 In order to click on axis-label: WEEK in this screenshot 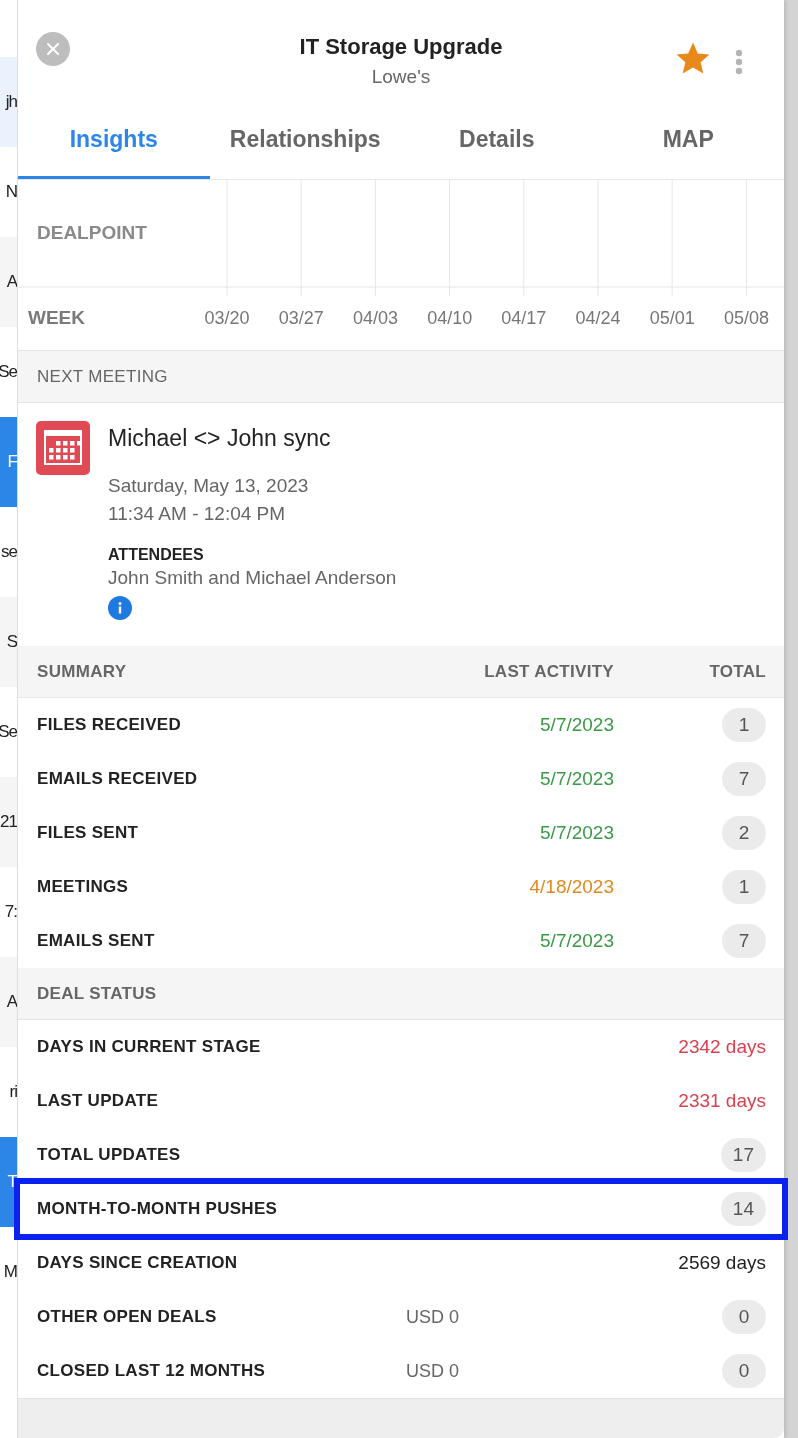, I will do `click(57, 318)`.